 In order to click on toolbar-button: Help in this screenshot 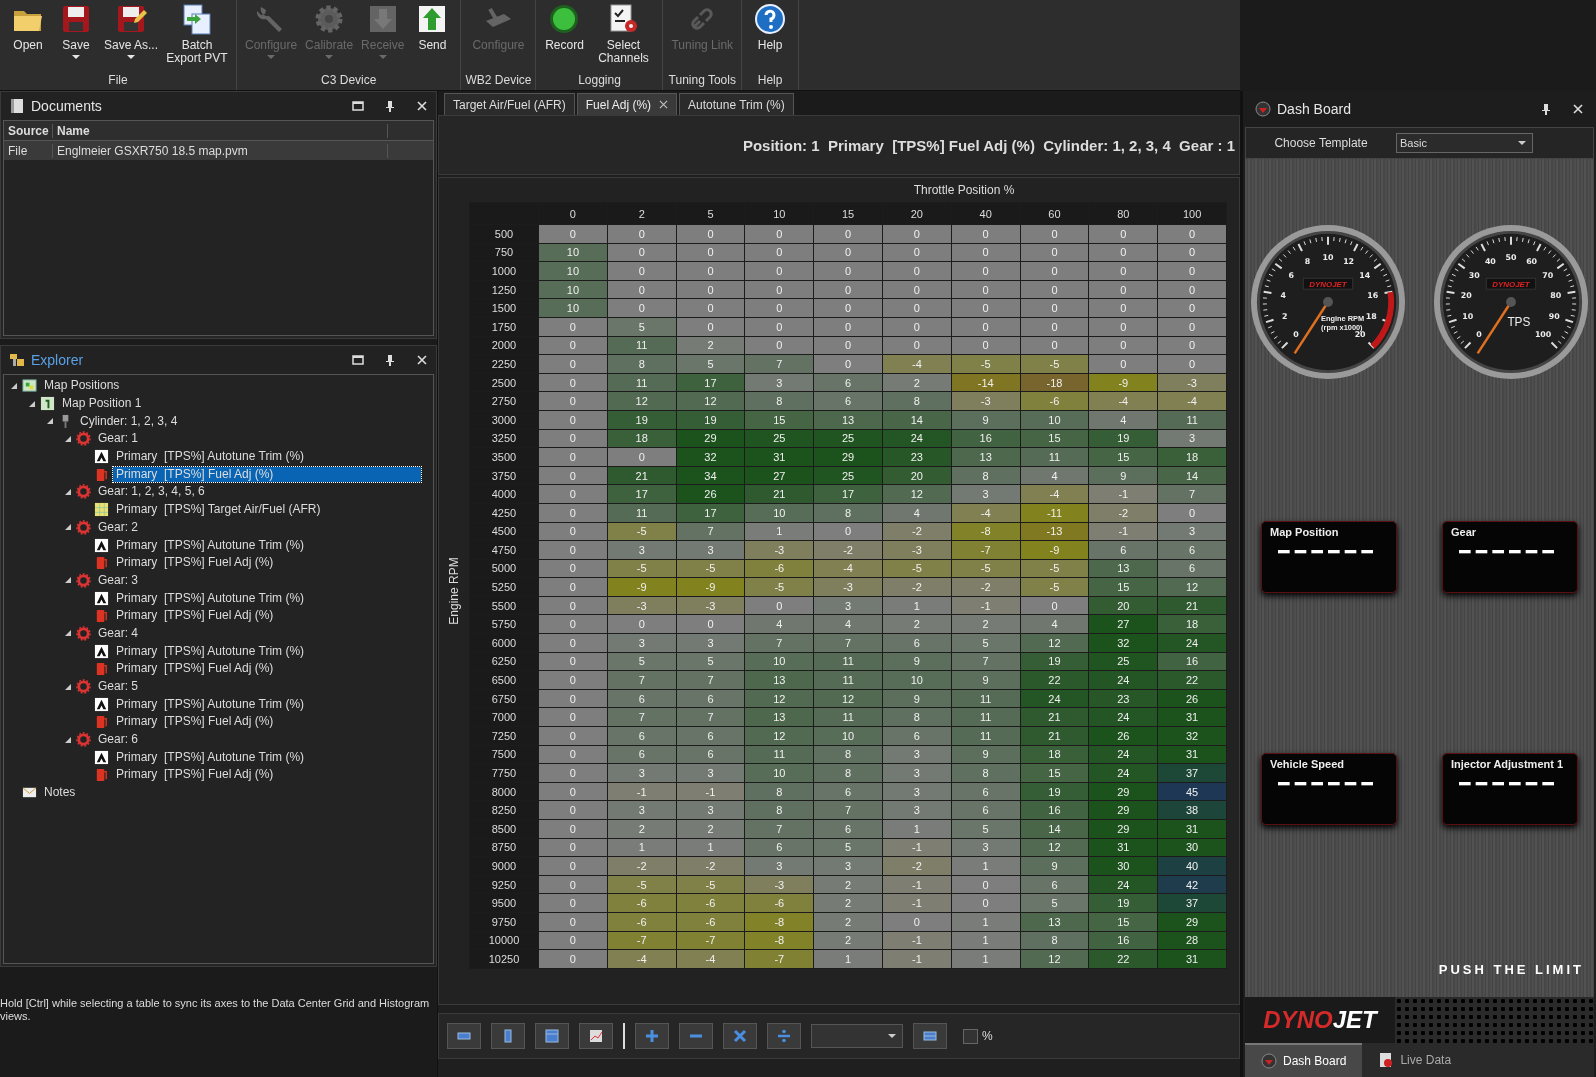, I will do `click(770, 27)`.